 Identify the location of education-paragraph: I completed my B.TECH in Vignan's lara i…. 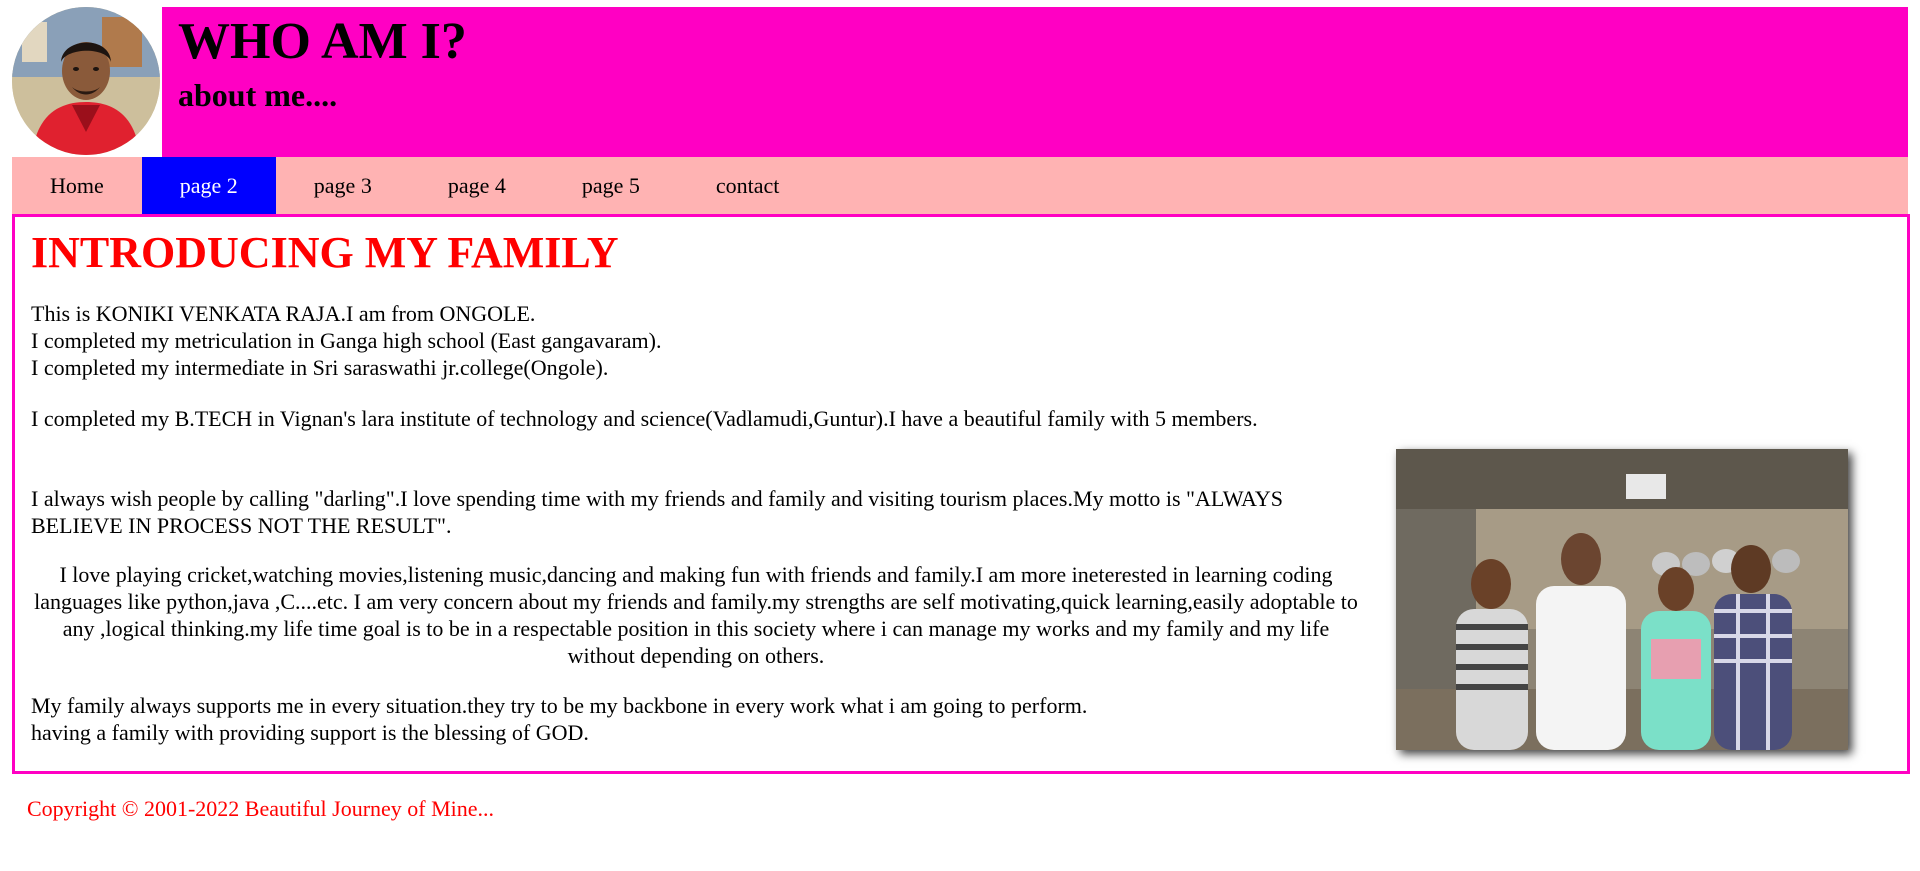
(698, 418).